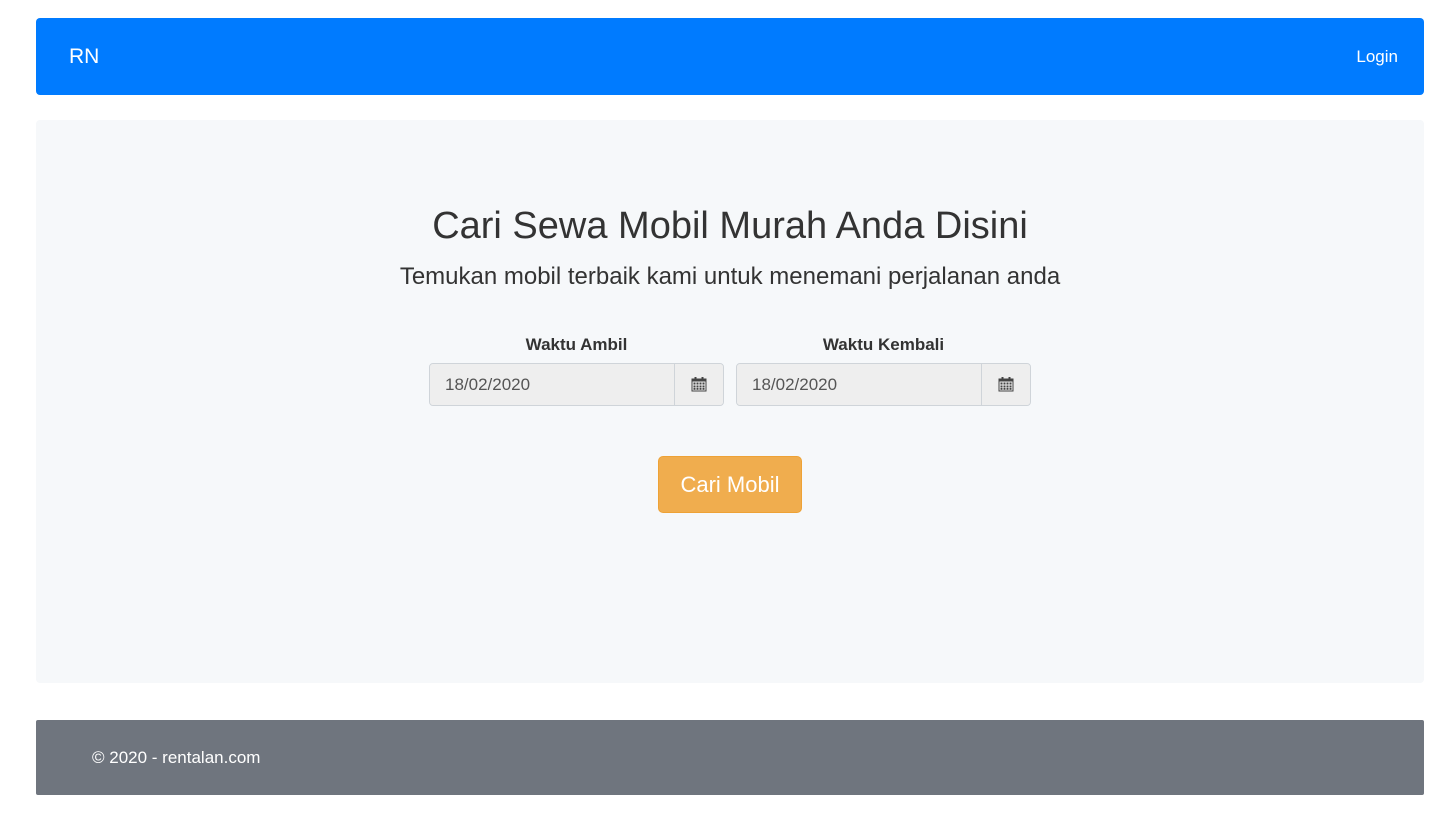 This screenshot has width=1454, height=816. Describe the element at coordinates (576, 344) in the screenshot. I see `pickup-date-label: Waktu Ambil` at that location.